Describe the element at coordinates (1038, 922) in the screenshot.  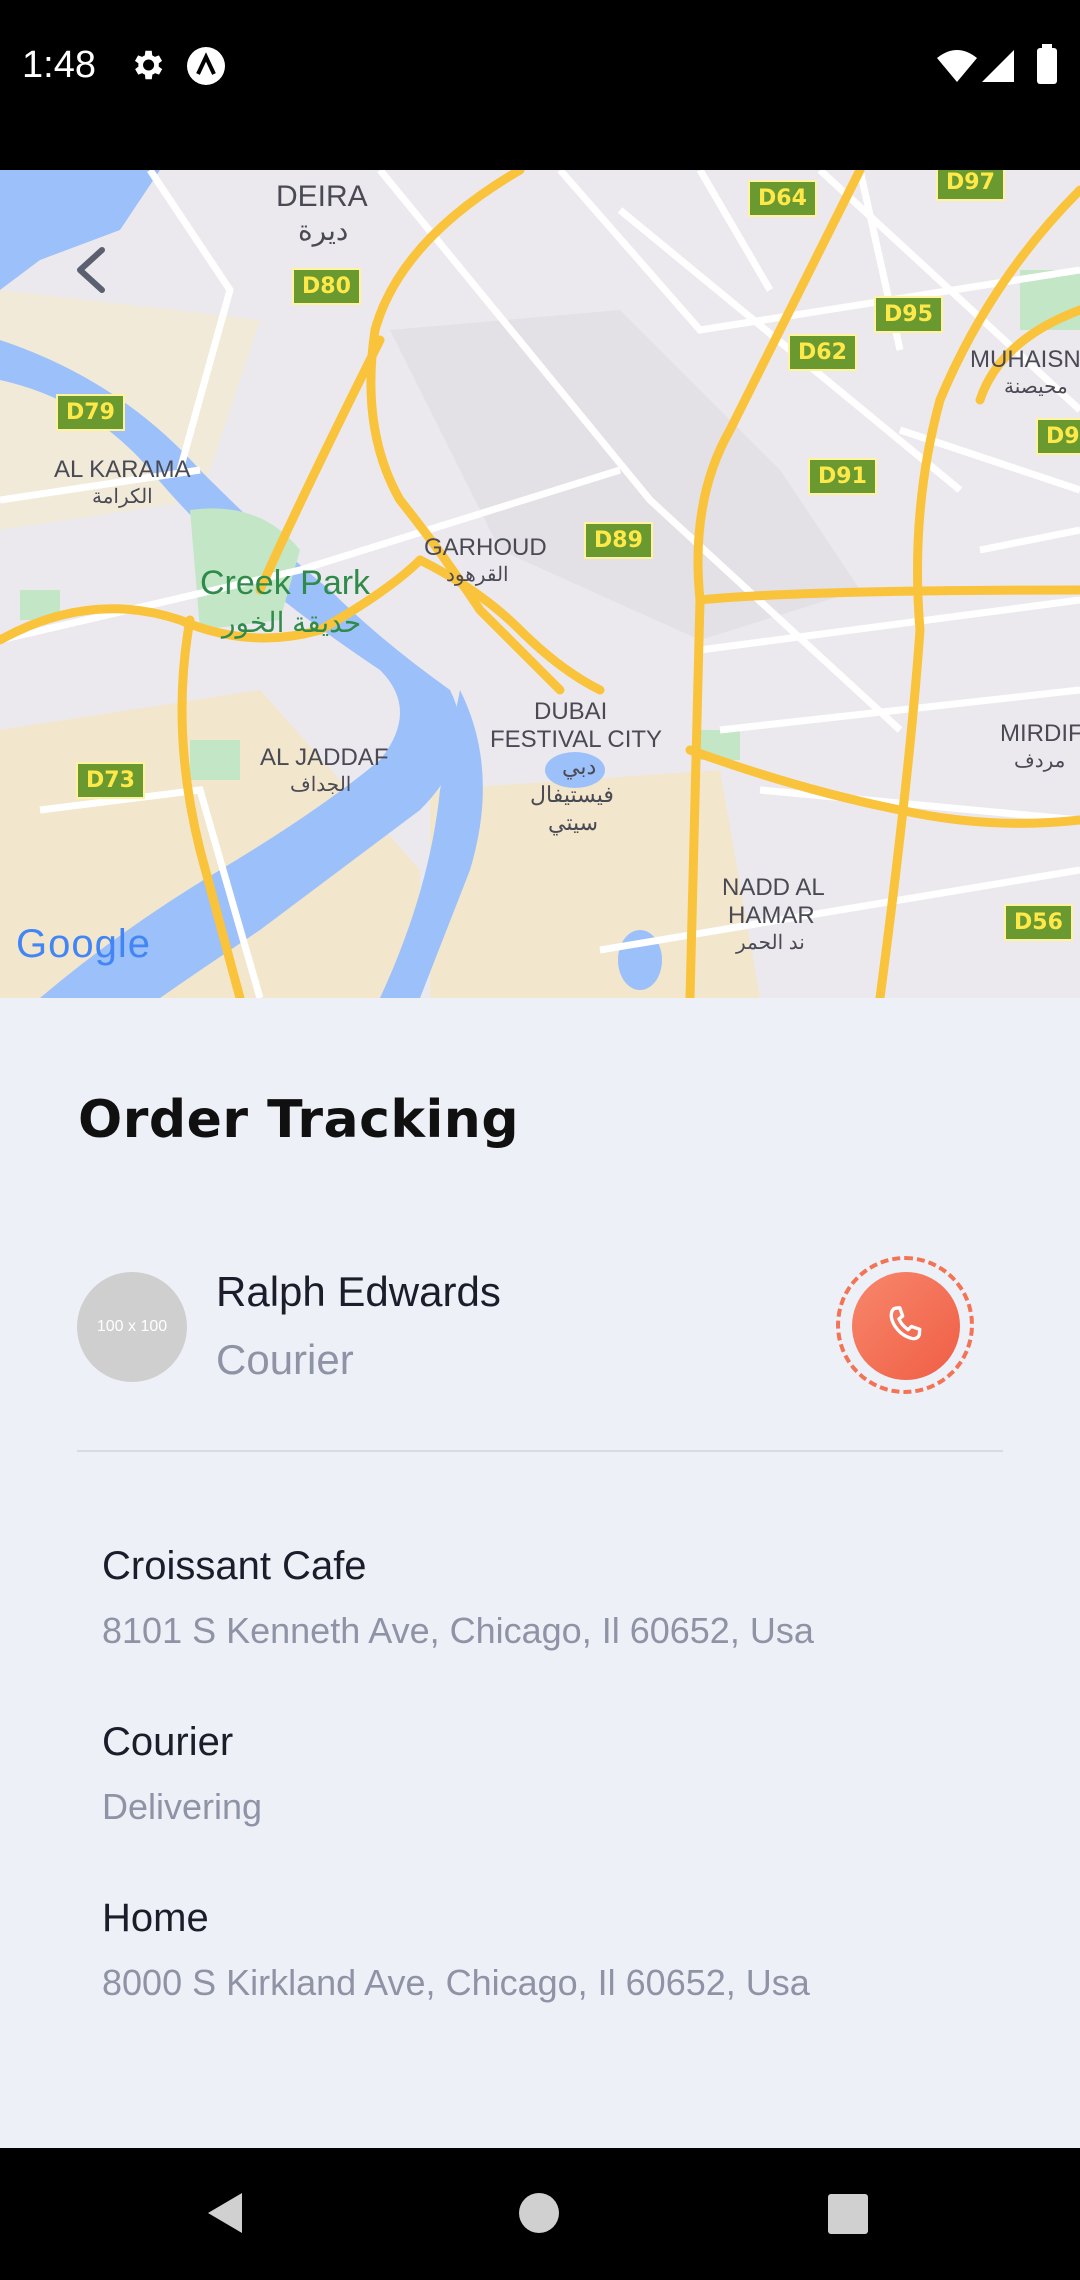
I see `road-badge: D56` at that location.